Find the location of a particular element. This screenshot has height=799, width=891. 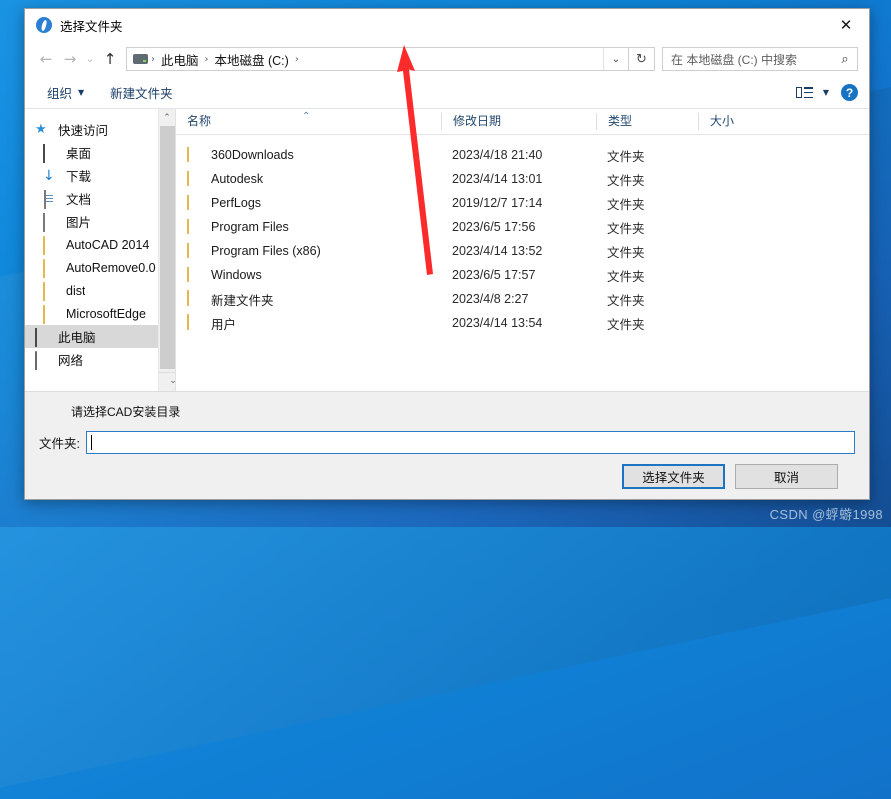

view-layout-icon is located at coordinates (804, 92).